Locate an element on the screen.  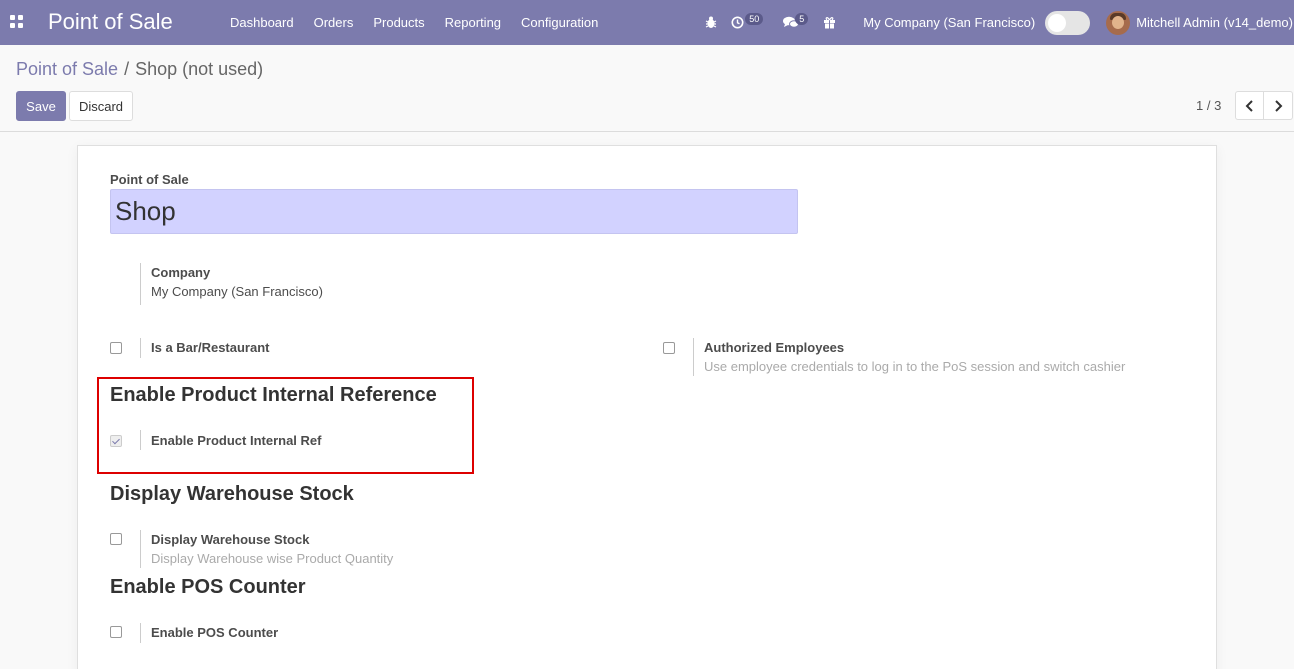
discard-button: Discard is located at coordinates (101, 106).